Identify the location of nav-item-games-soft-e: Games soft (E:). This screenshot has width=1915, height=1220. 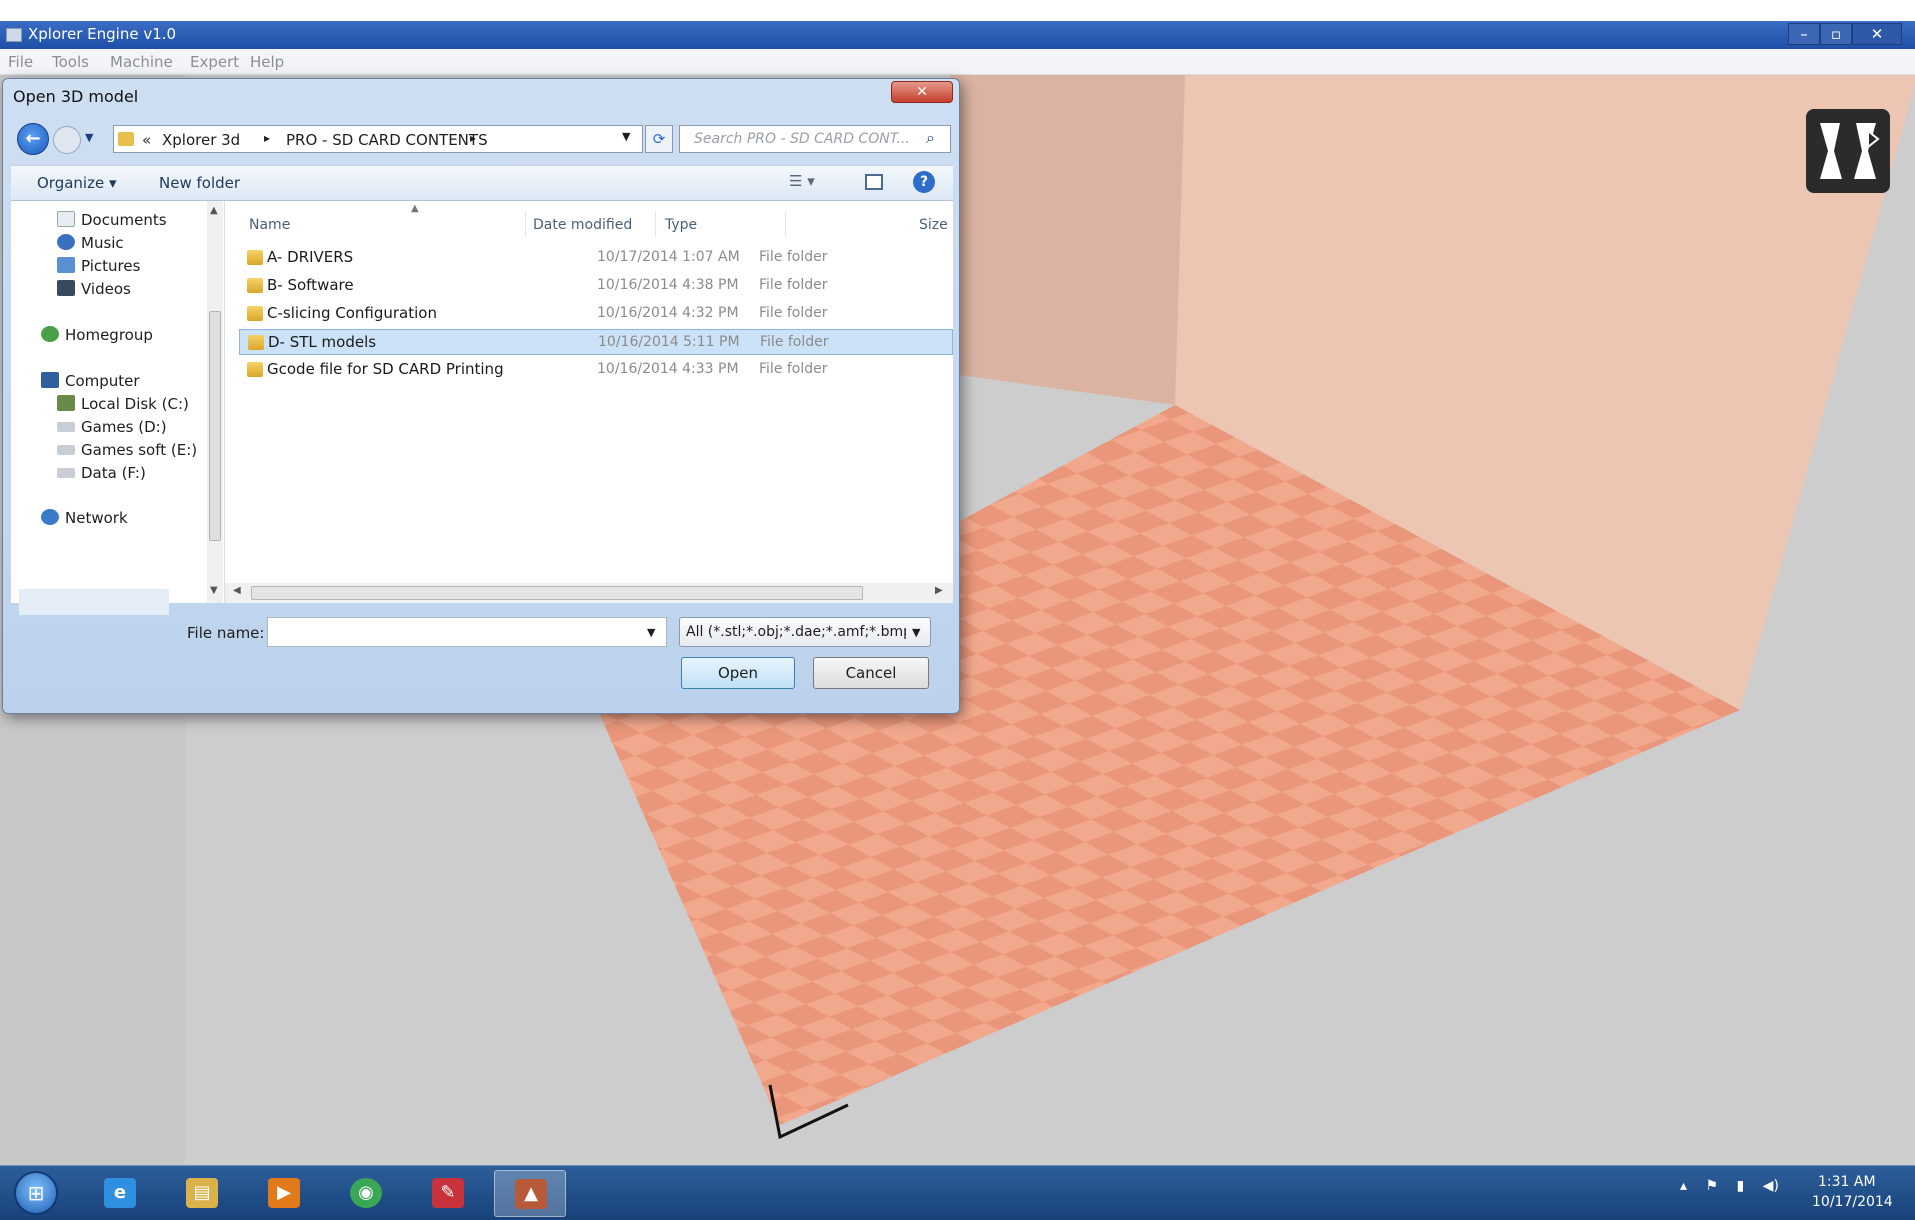
(127, 450).